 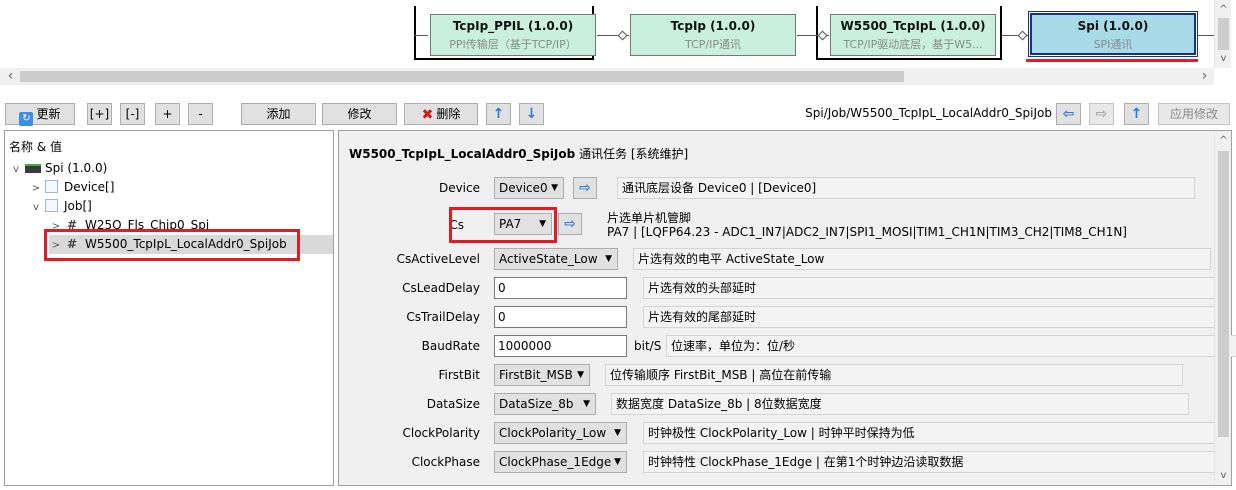 I want to click on tree-item-label: W5500_TcpIpL_LocalAddr0_SpiJob, so click(x=186, y=244).